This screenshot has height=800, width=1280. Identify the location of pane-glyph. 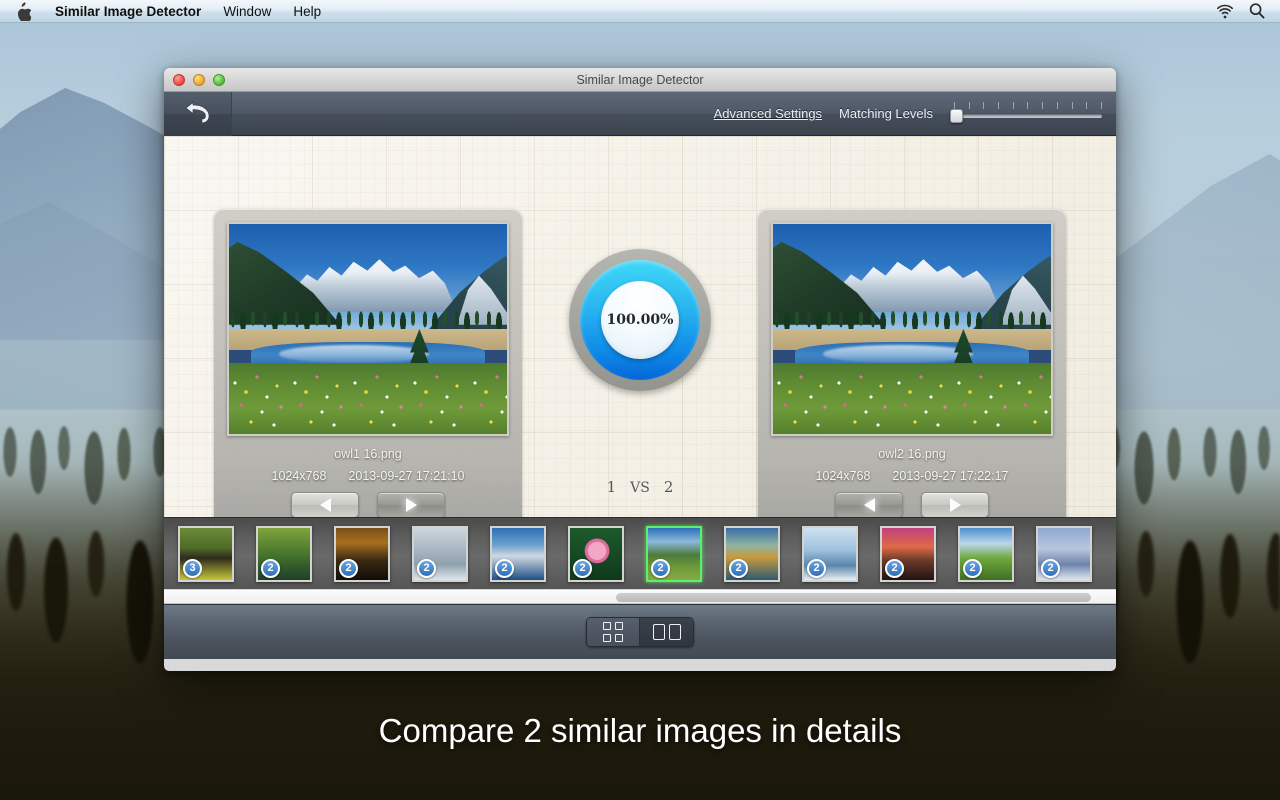
(666, 632).